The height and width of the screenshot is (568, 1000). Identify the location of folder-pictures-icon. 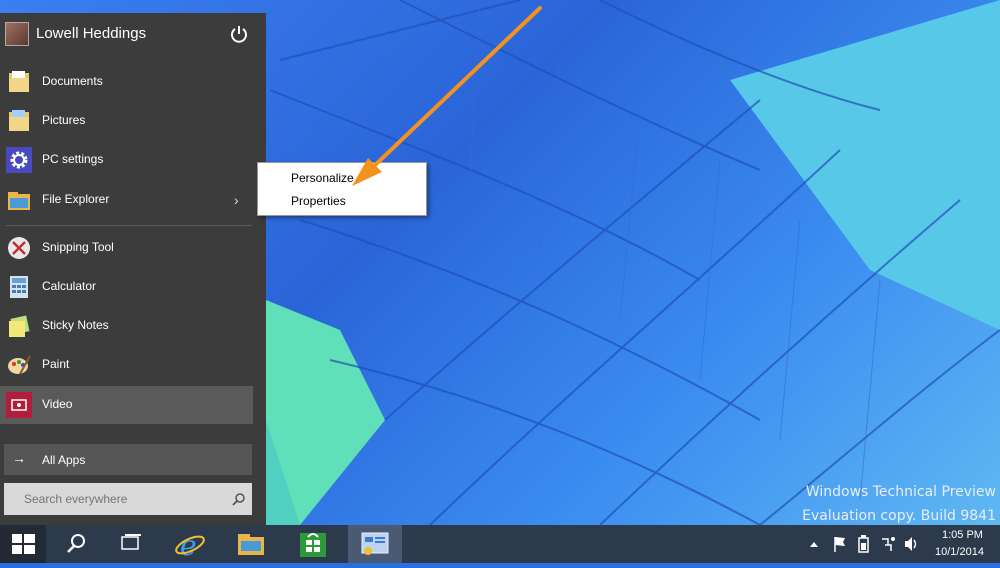
(19, 120).